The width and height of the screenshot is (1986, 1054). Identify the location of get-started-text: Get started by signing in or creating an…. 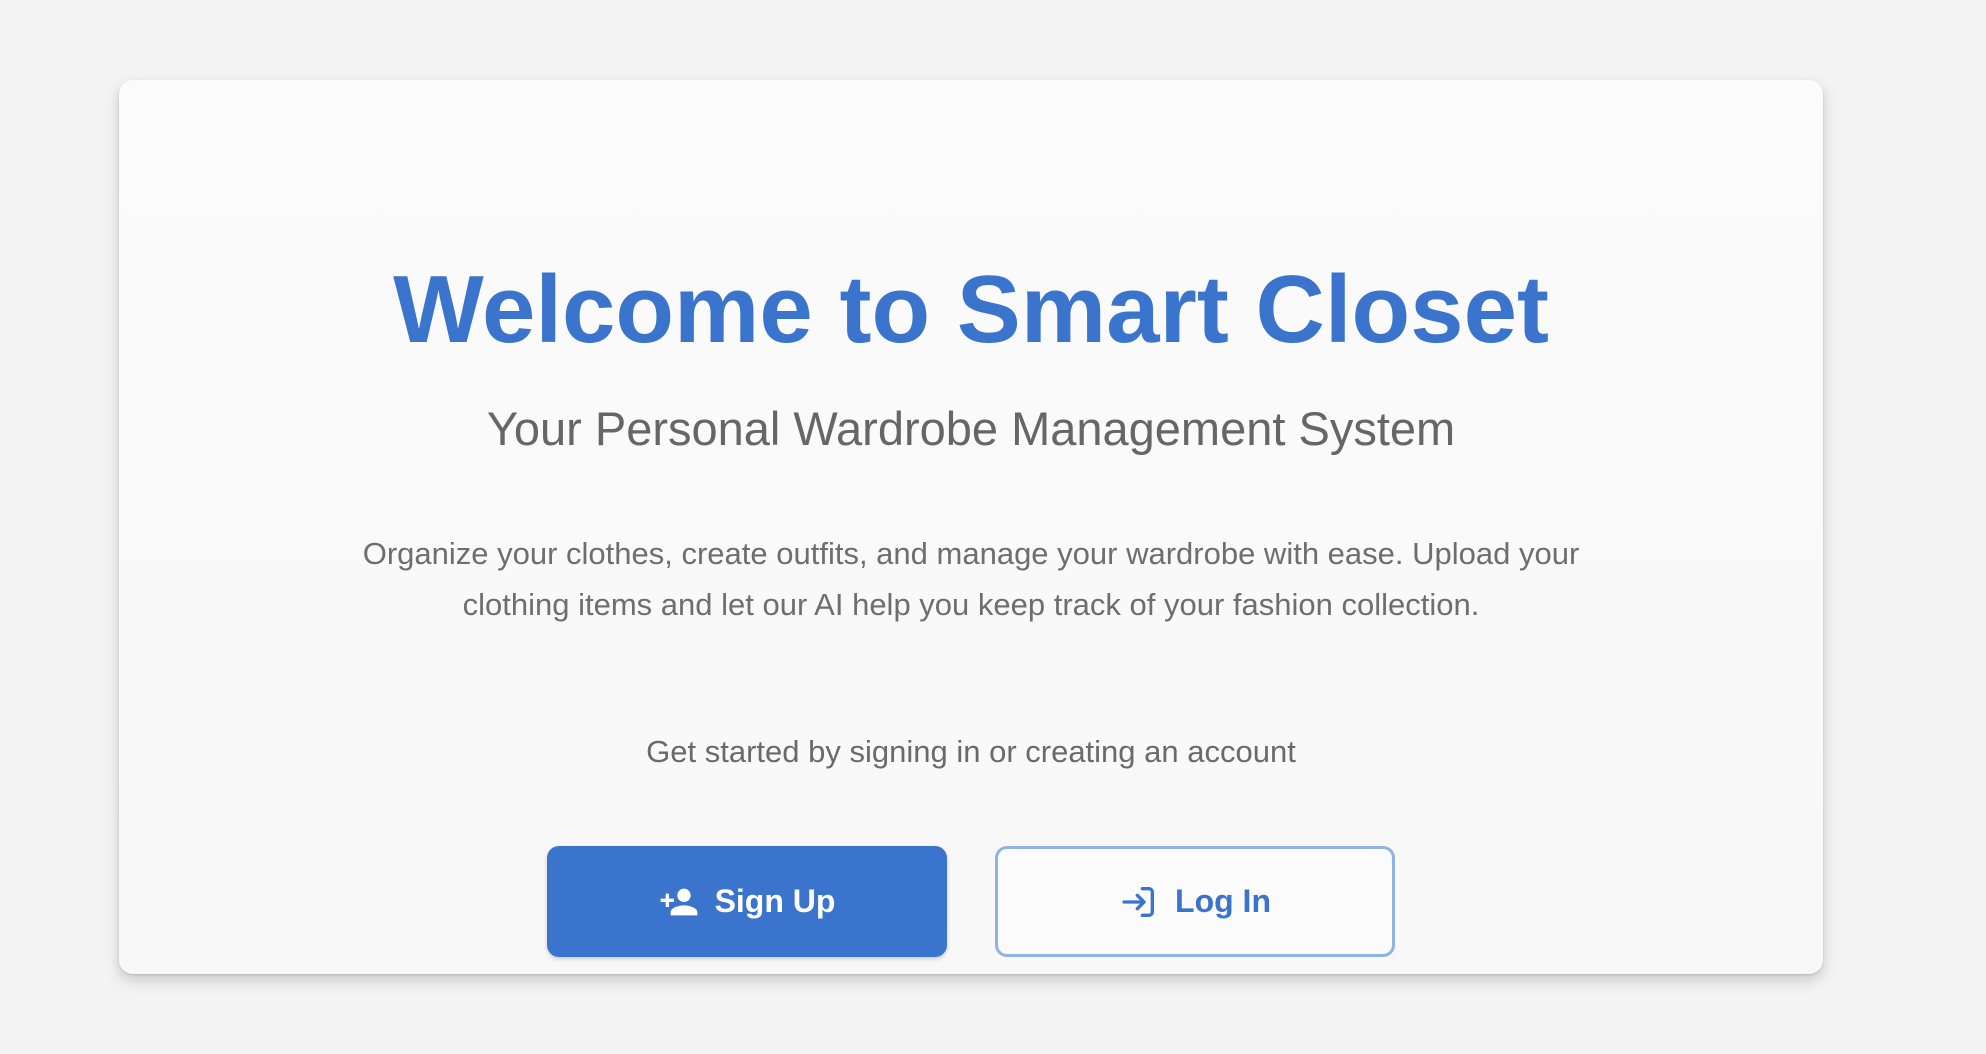
(971, 751).